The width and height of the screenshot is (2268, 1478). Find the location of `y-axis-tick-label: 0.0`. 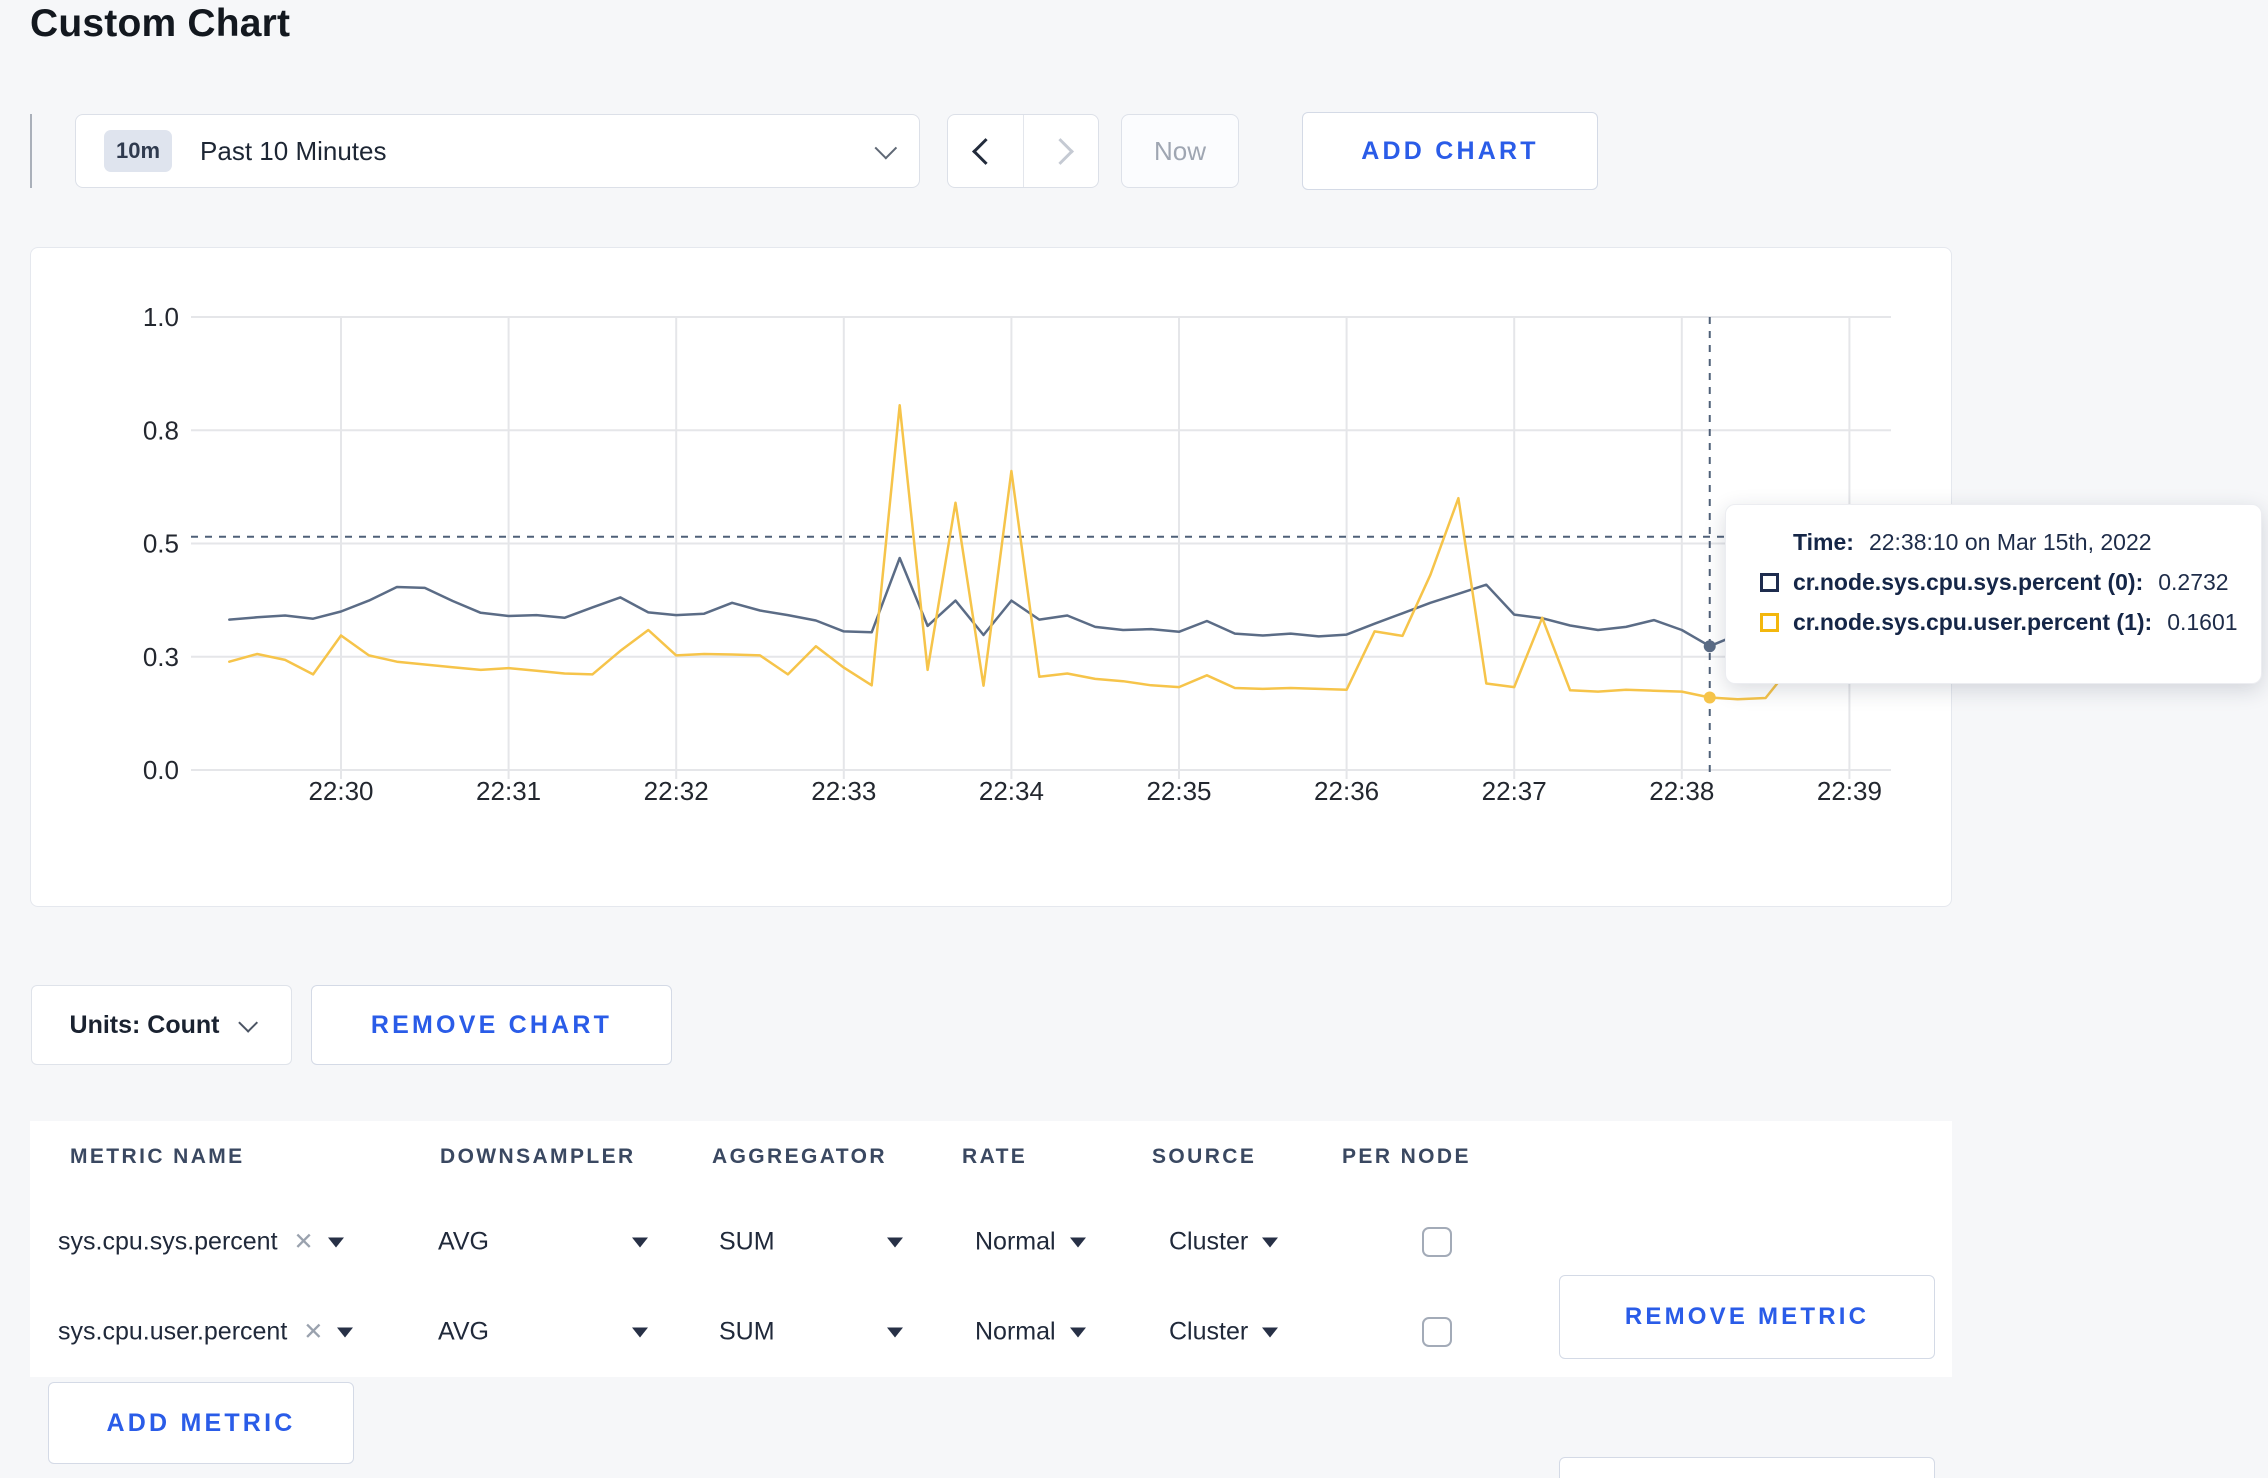

y-axis-tick-label: 0.0 is located at coordinates (161, 770).